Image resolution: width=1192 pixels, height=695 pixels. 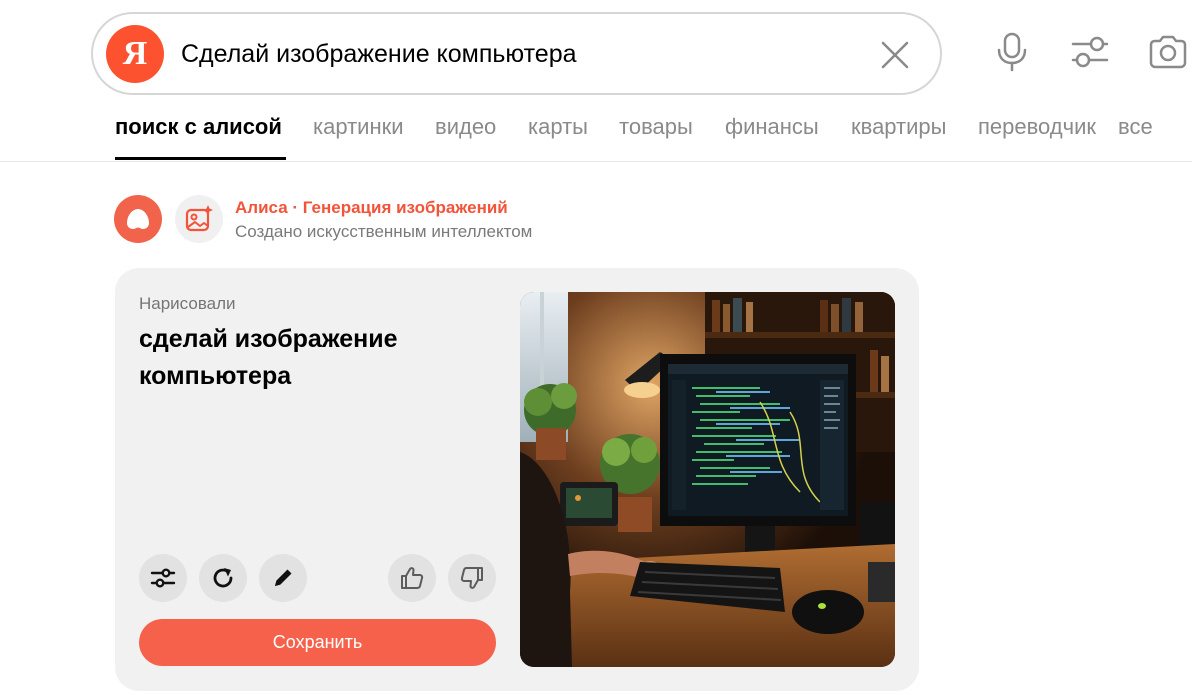 I want to click on settings-icon, so click(x=163, y=578).